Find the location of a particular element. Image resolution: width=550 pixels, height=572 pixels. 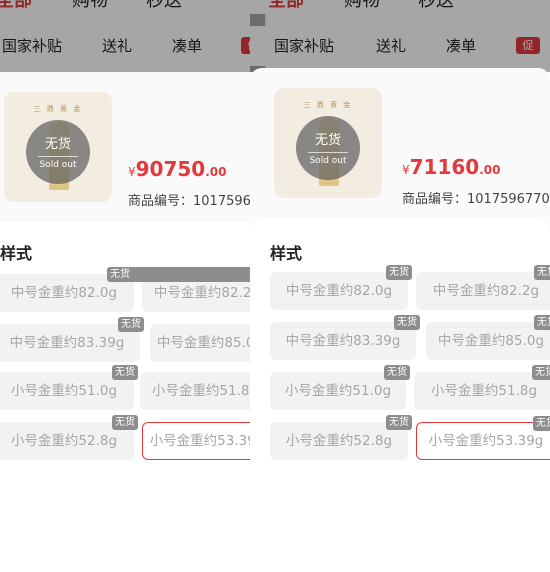

option-medium-82-0: 中号金重约82.0g 无货 is located at coordinates (341, 287).